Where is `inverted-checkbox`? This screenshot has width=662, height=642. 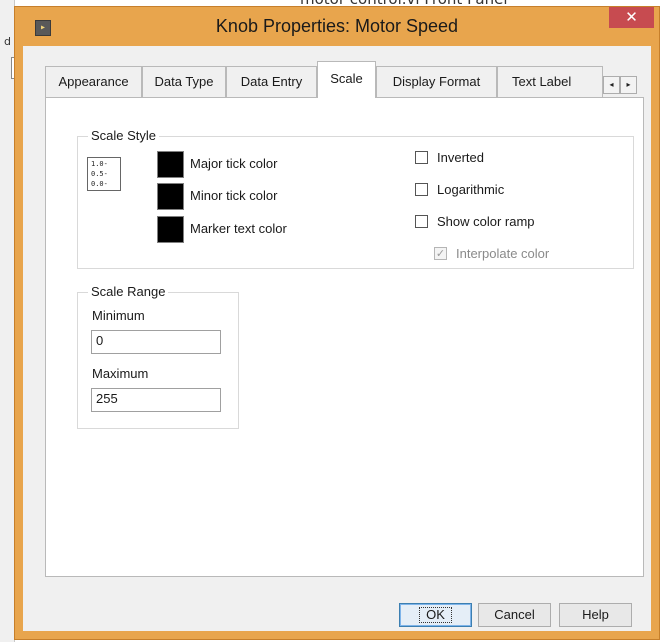
inverted-checkbox is located at coordinates (421, 157).